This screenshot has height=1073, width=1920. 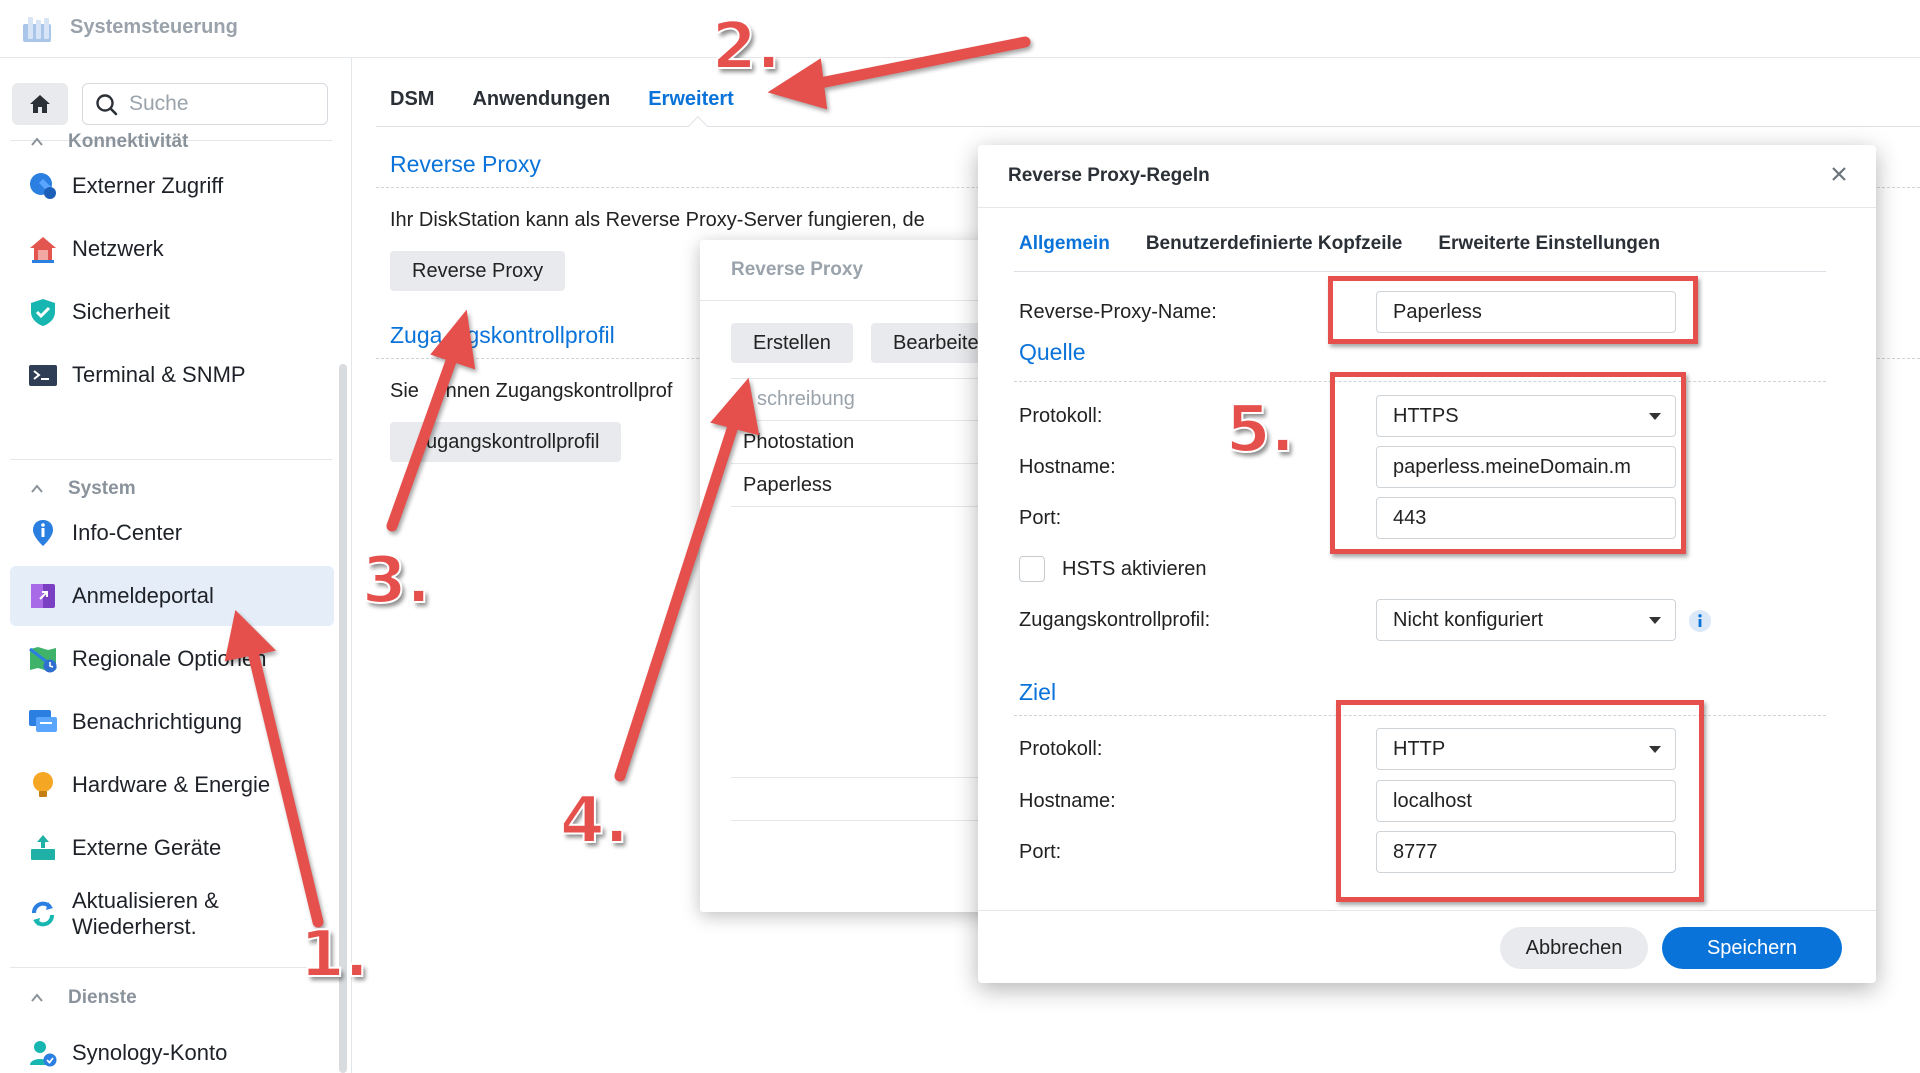 What do you see at coordinates (127, 532) in the screenshot?
I see `sidebar-item-label: Info-Center` at bounding box center [127, 532].